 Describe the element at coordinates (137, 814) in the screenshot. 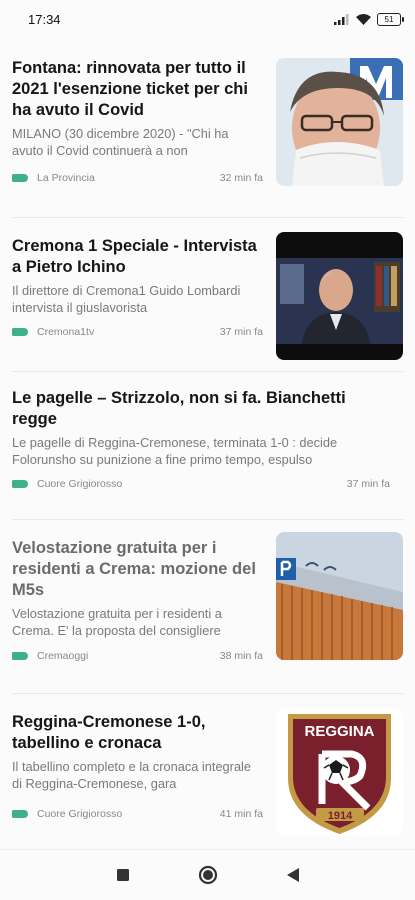

I see `article-meta: Cuore Grigiorosso 41 min fa` at that location.